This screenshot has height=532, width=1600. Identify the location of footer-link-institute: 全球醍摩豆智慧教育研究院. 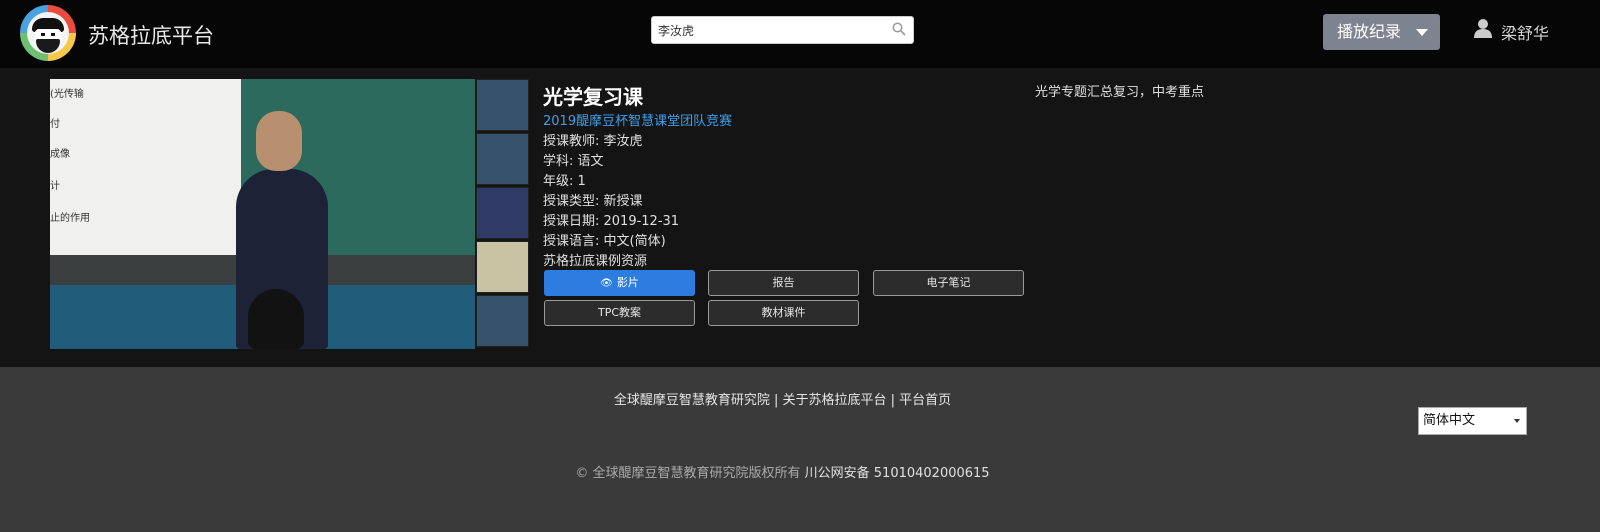
(692, 400).